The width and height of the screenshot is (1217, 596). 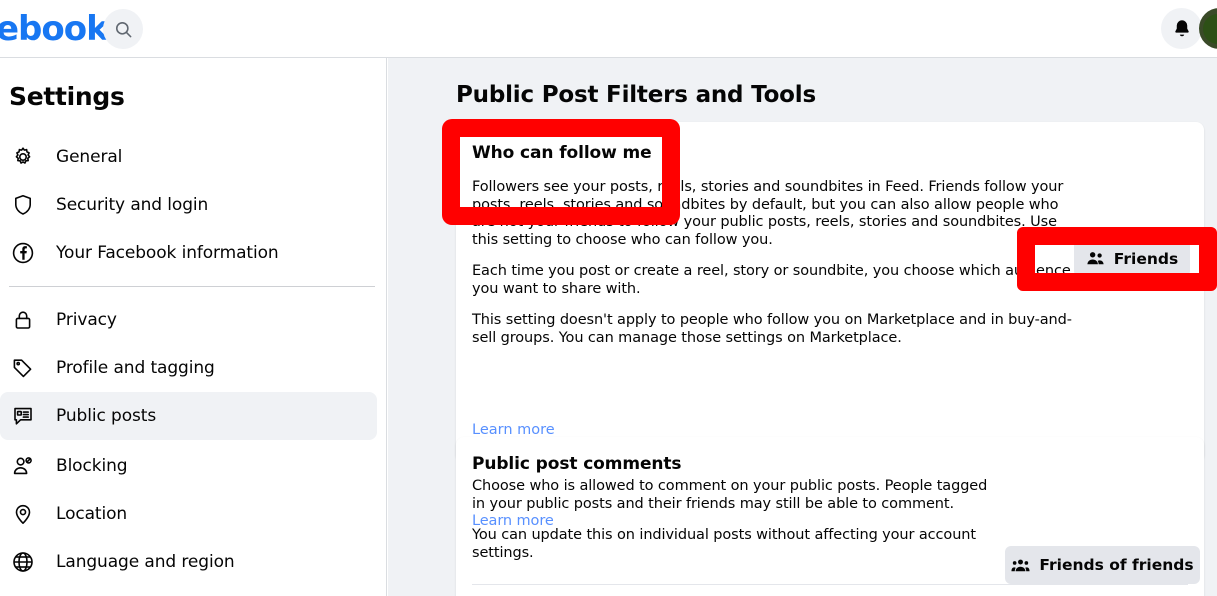 What do you see at coordinates (636, 95) in the screenshot?
I see `main-heading: Public Post Filters and Tools` at bounding box center [636, 95].